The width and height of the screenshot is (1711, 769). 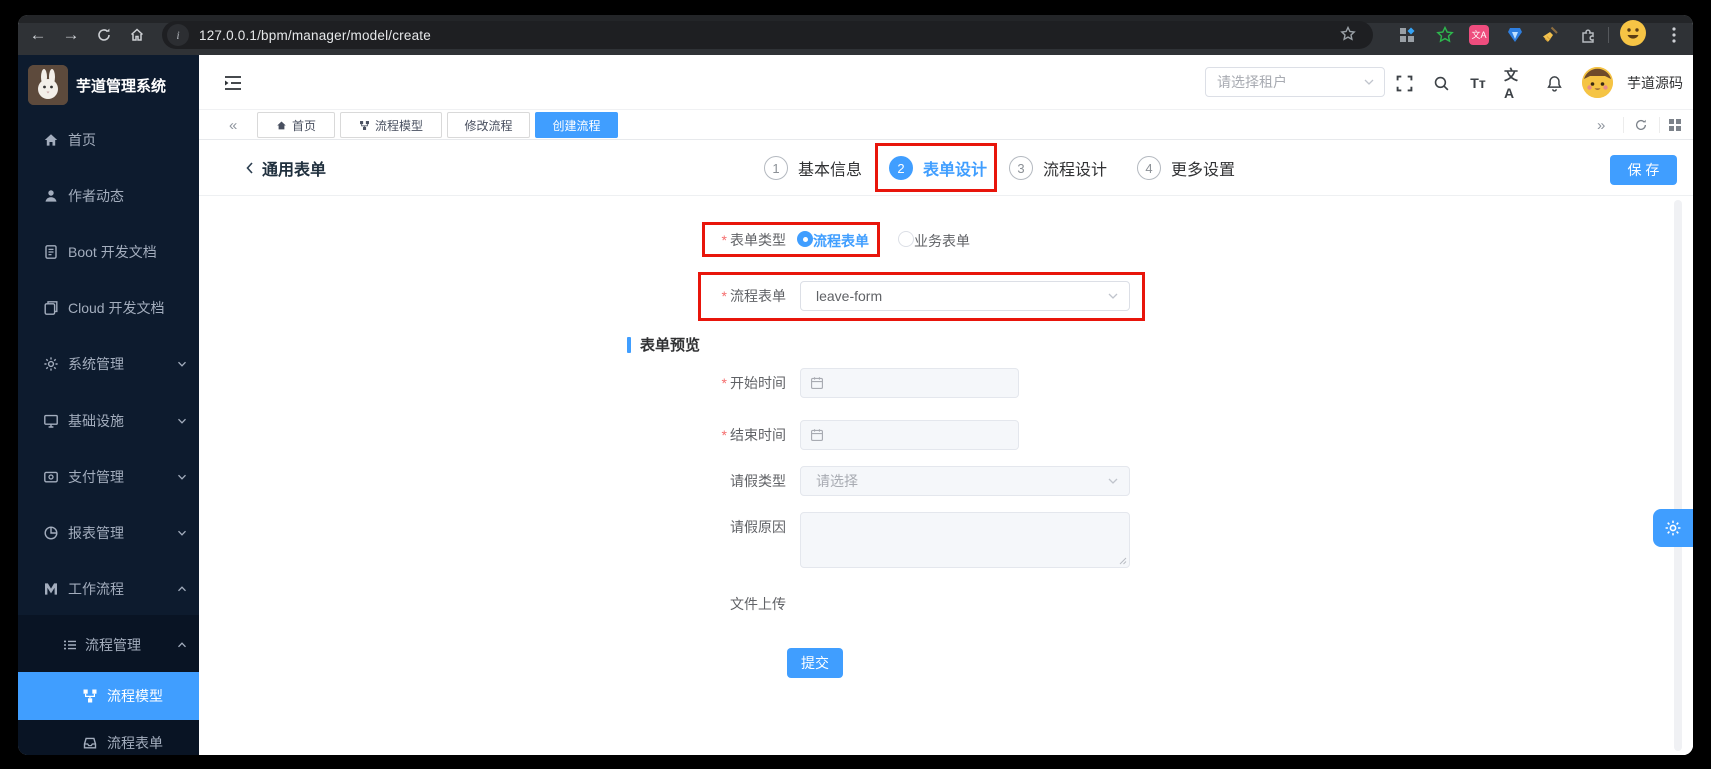 I want to click on sidebar-collapse-button, so click(x=233, y=83).